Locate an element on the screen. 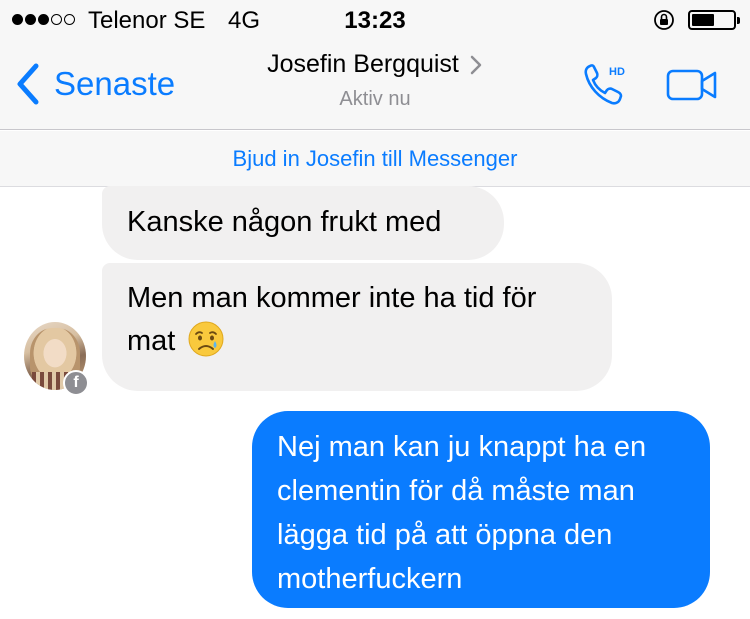 The image size is (750, 619). contact-status: Aktiv nu is located at coordinates (375, 99).